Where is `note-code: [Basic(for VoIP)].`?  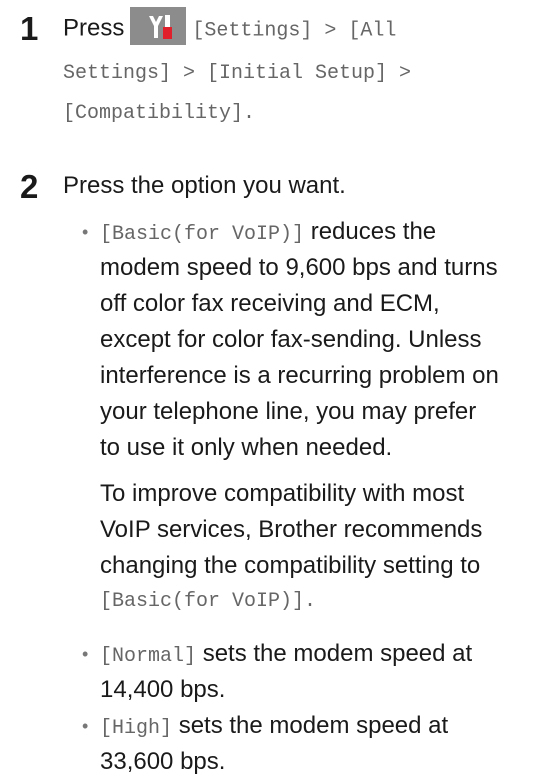 note-code: [Basic(for VoIP)]. is located at coordinates (208, 601).